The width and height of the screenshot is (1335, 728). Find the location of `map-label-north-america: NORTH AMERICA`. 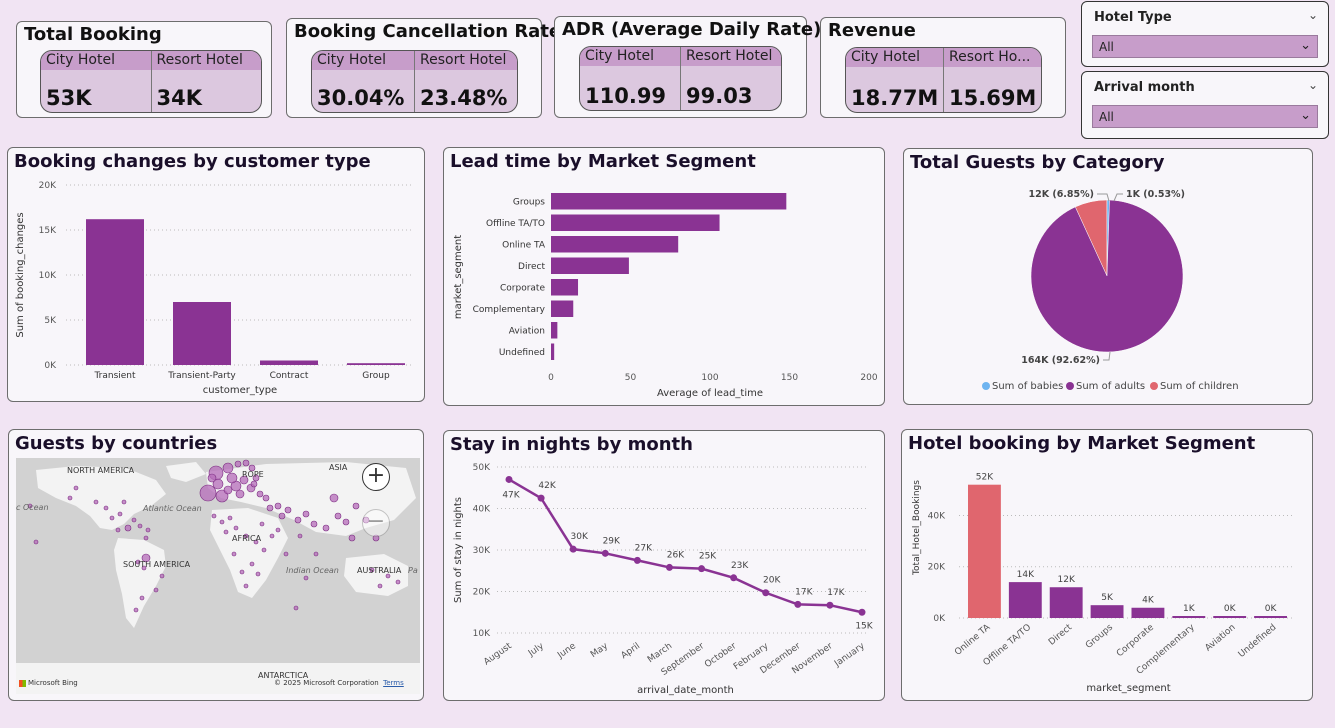

map-label-north-america: NORTH AMERICA is located at coordinates (101, 470).